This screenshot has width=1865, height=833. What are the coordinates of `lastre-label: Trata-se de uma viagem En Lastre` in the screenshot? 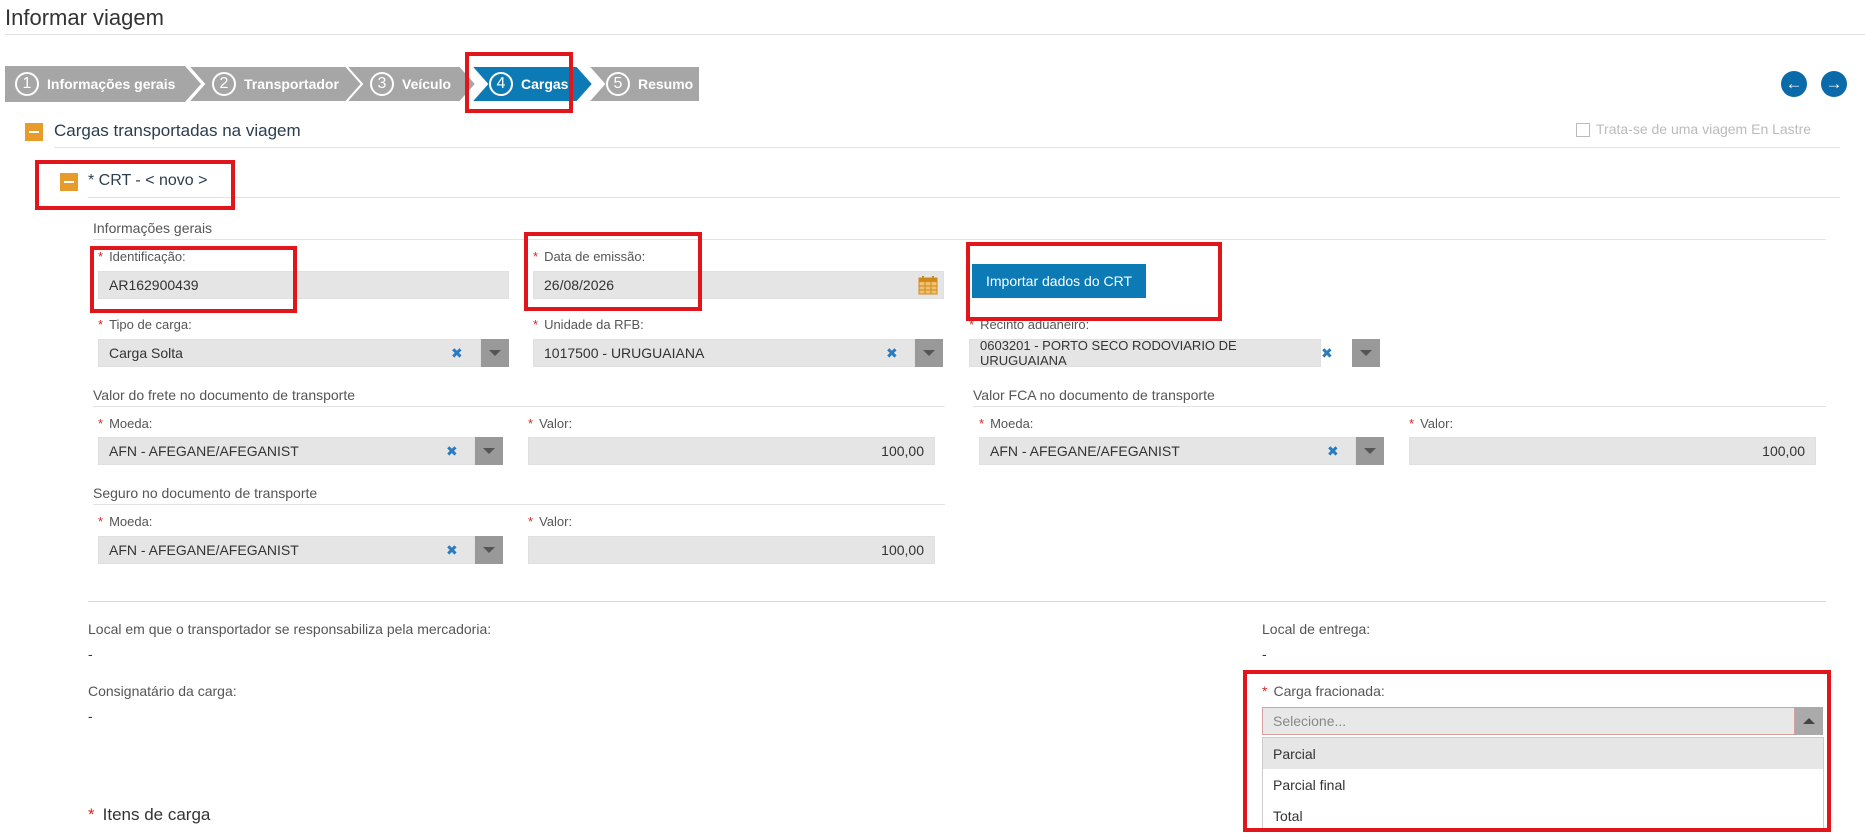 It's located at (1704, 129).